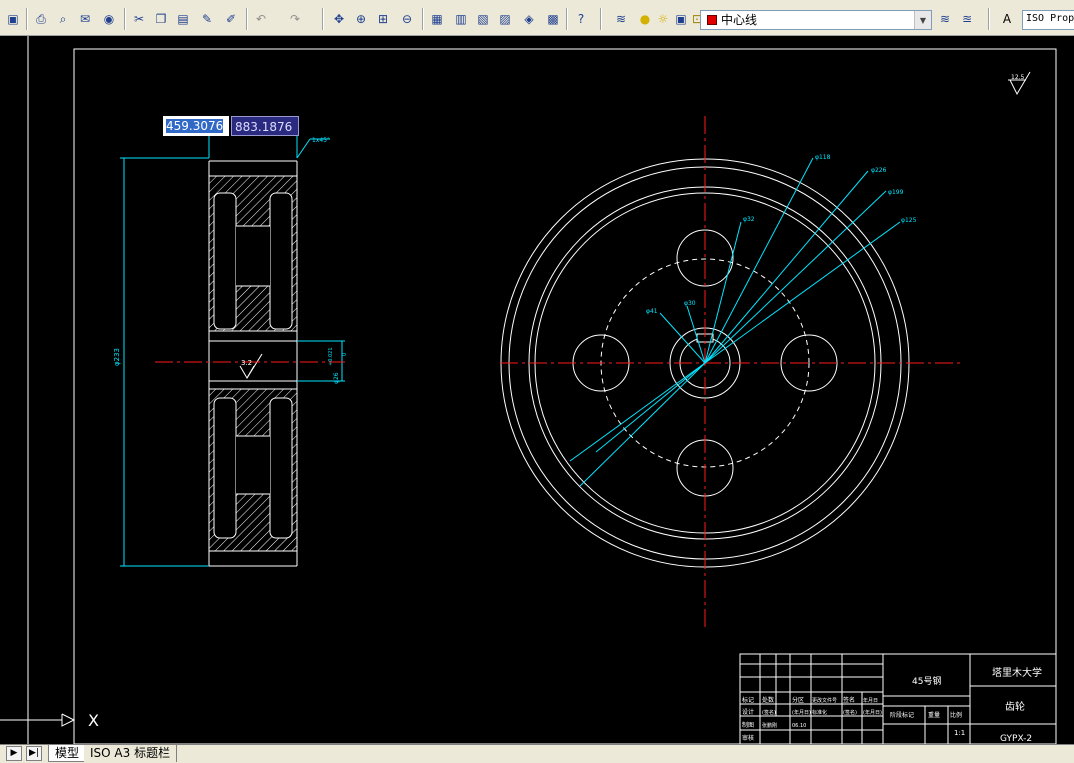 The height and width of the screenshot is (763, 1074). Describe the element at coordinates (879, 170) in the screenshot. I see `dim-d2-label: φ226` at that location.